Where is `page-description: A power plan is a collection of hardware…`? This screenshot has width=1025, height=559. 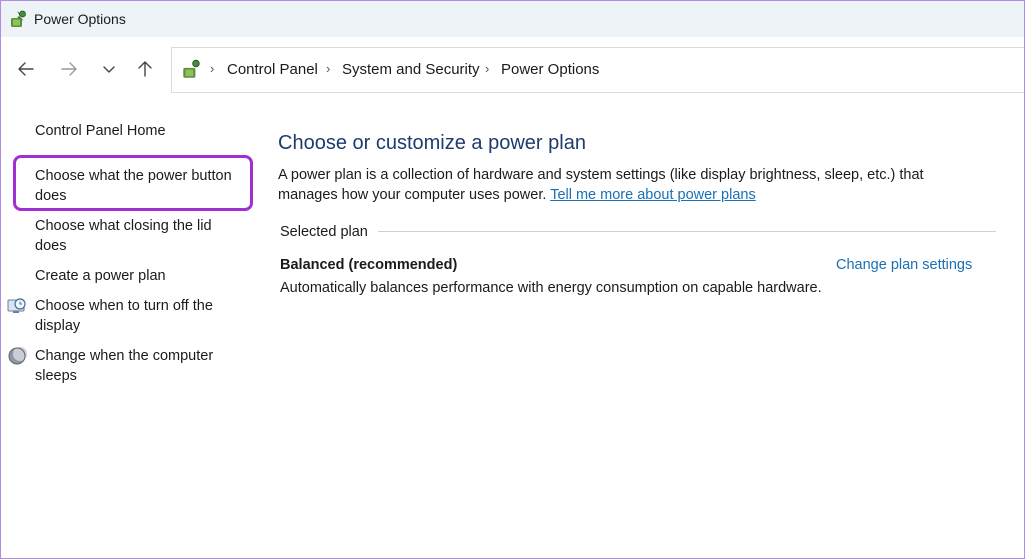
page-description: A power plan is a collection of hardware… is located at coordinates (601, 185).